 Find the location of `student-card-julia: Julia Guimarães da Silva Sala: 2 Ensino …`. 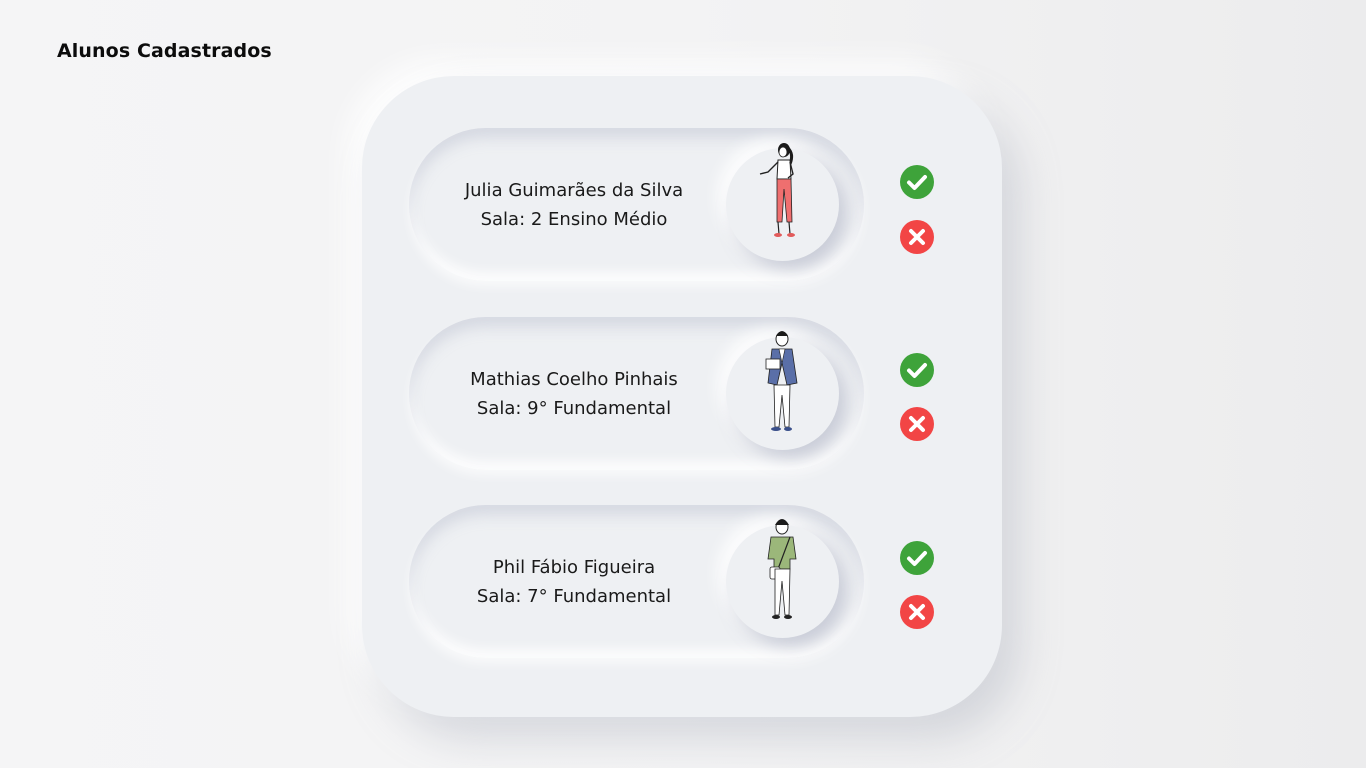

student-card-julia: Julia Guimarães da Silva Sala: 2 Ensino … is located at coordinates (636, 204).